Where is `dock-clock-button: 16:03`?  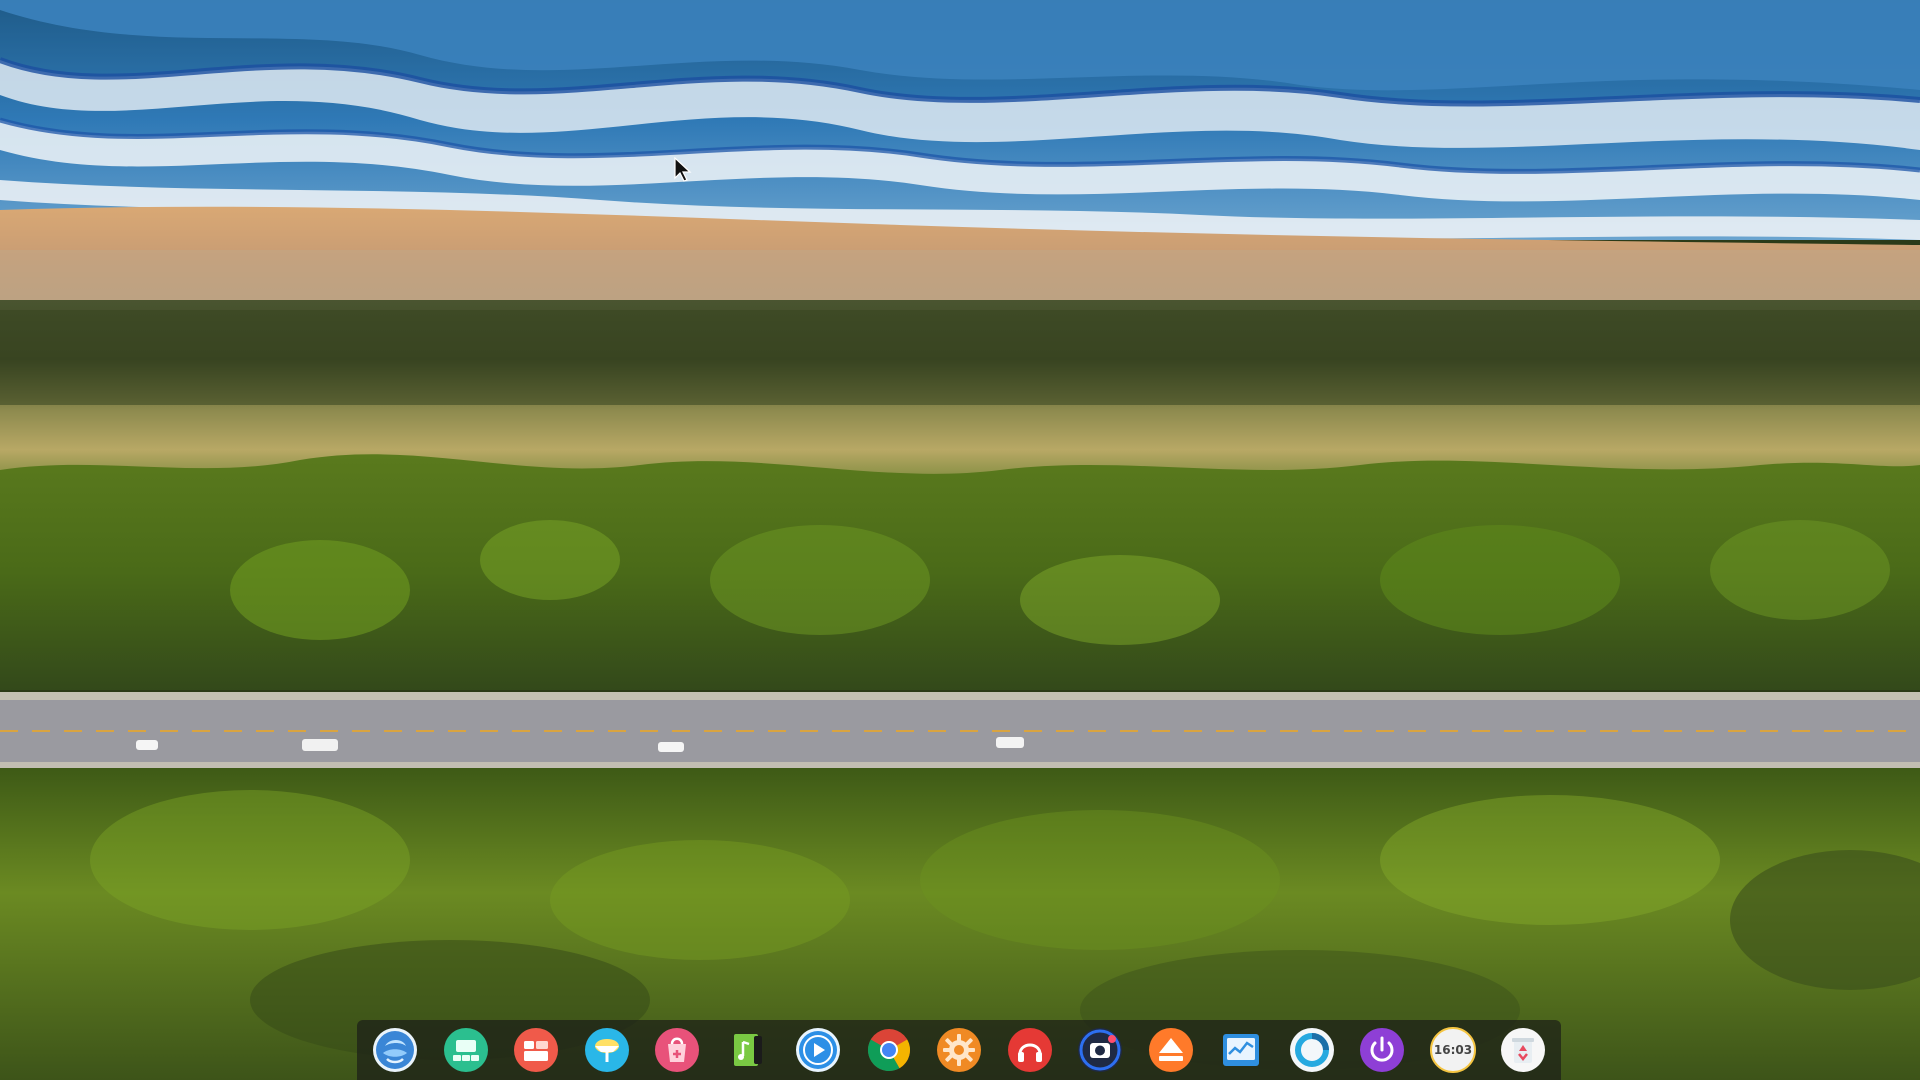
dock-clock-button: 16:03 is located at coordinates (1453, 1050).